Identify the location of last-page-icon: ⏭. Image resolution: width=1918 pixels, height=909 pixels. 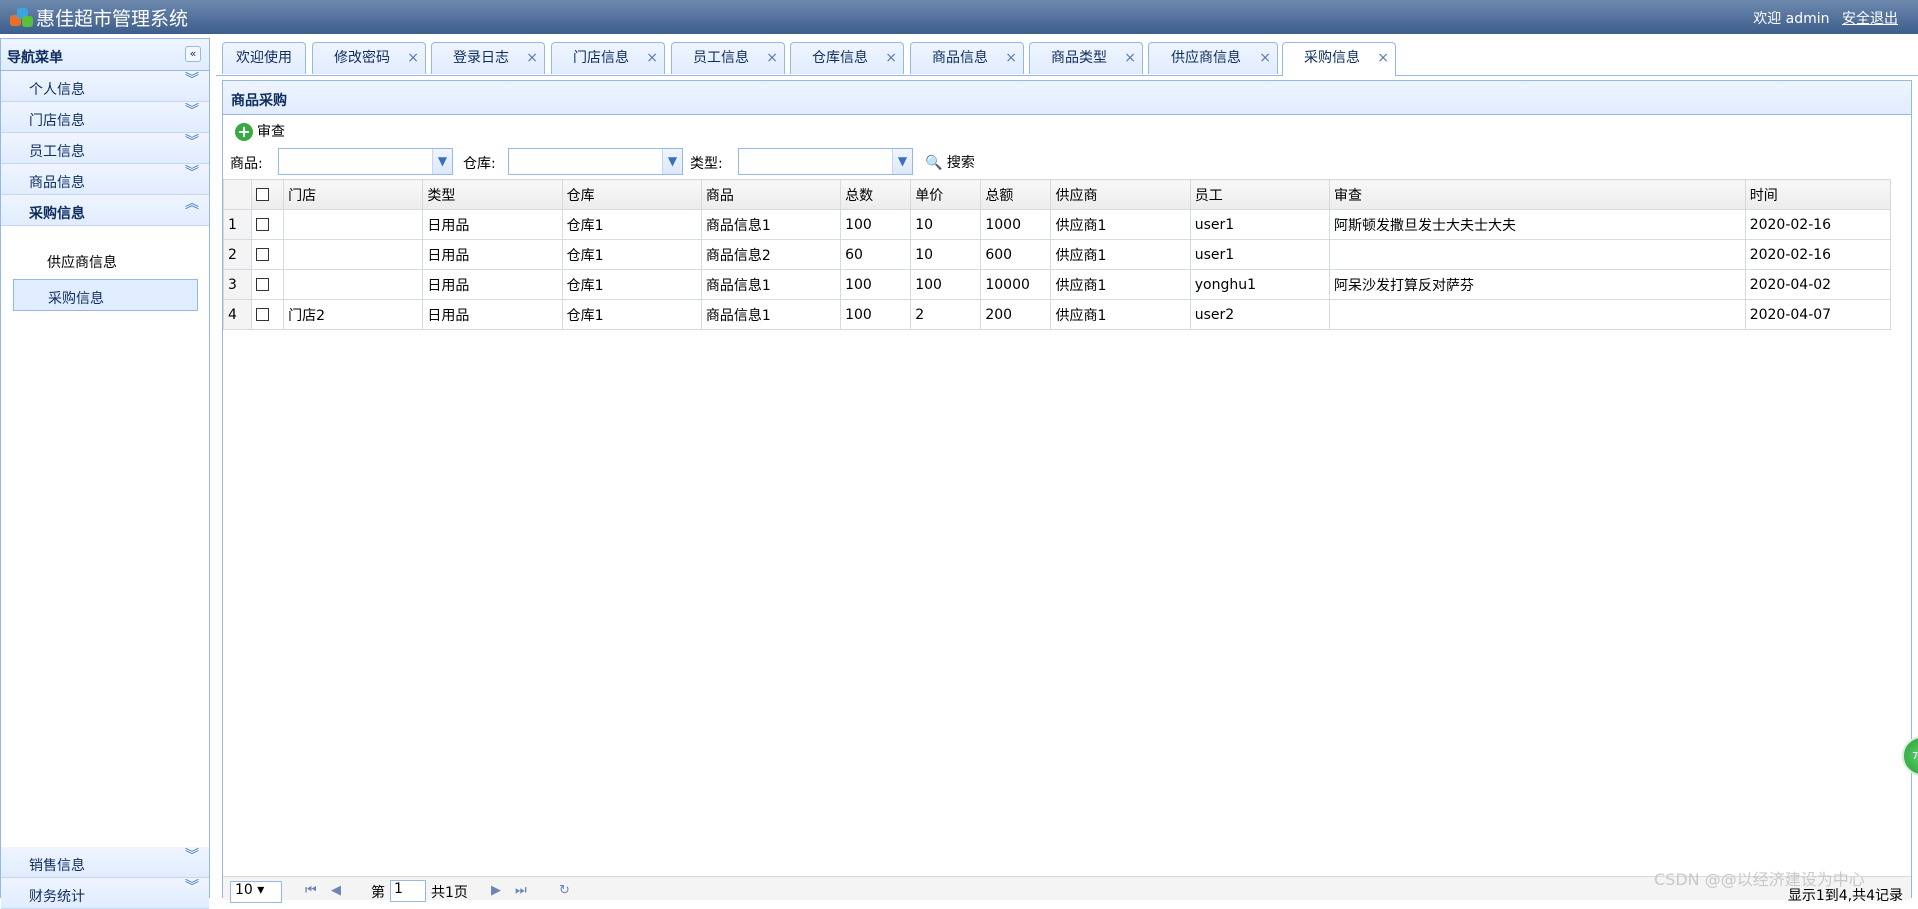
(521, 890).